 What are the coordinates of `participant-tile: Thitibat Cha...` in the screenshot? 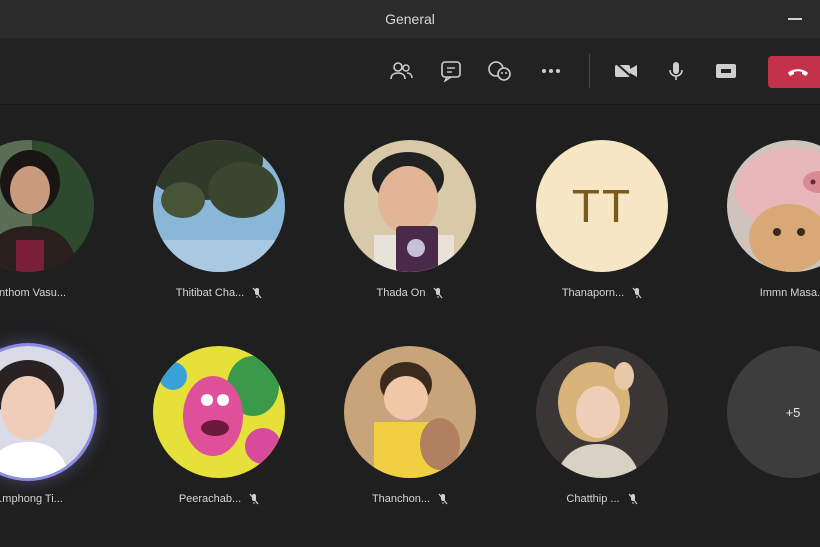 It's located at (219, 219).